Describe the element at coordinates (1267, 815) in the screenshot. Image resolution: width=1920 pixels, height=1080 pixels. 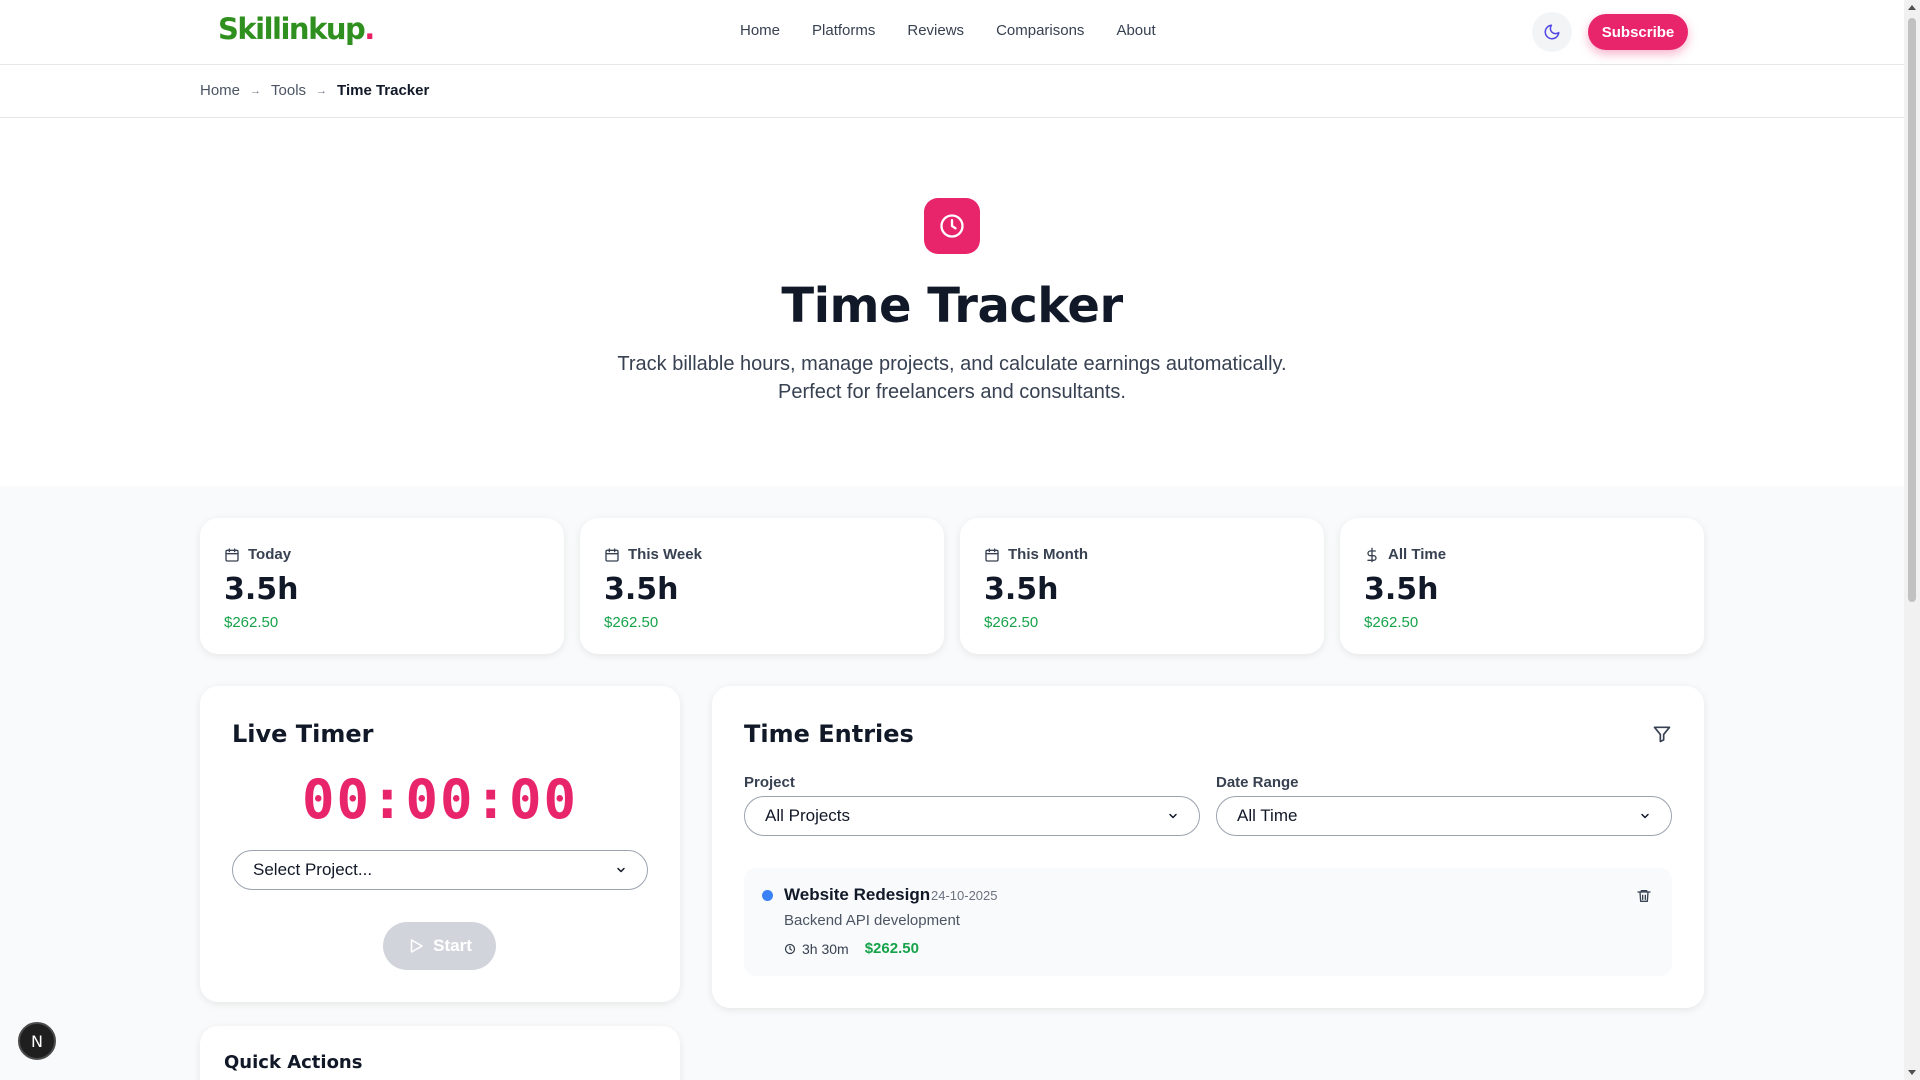
I see `date-range-value: All Time` at that location.